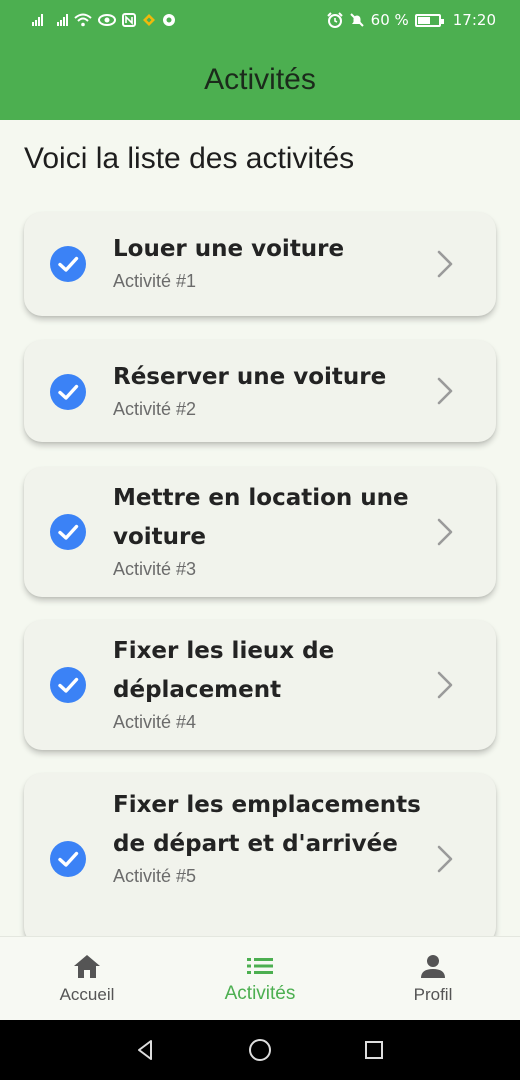  What do you see at coordinates (87, 966) in the screenshot?
I see `home-icon` at bounding box center [87, 966].